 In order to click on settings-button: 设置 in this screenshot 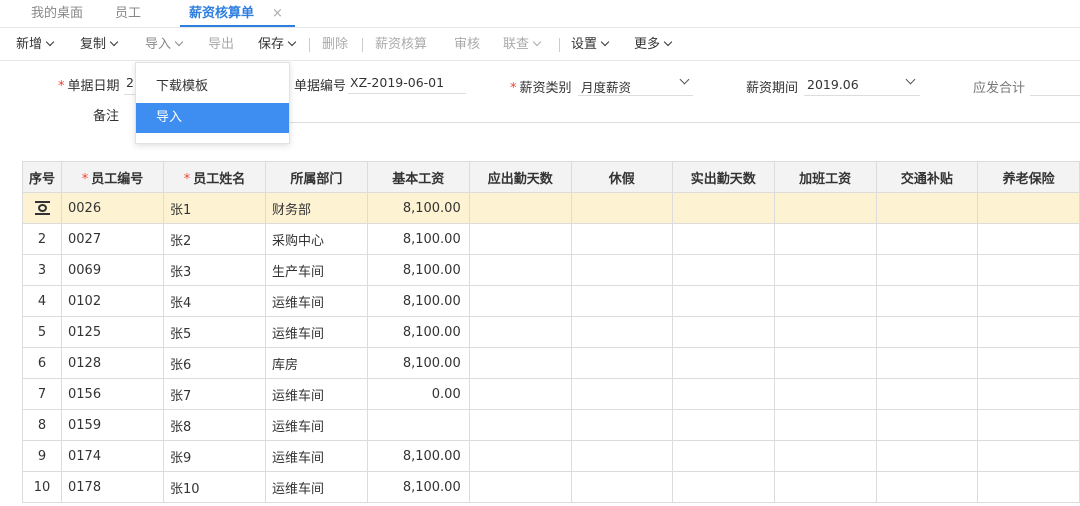, I will do `click(590, 45)`.